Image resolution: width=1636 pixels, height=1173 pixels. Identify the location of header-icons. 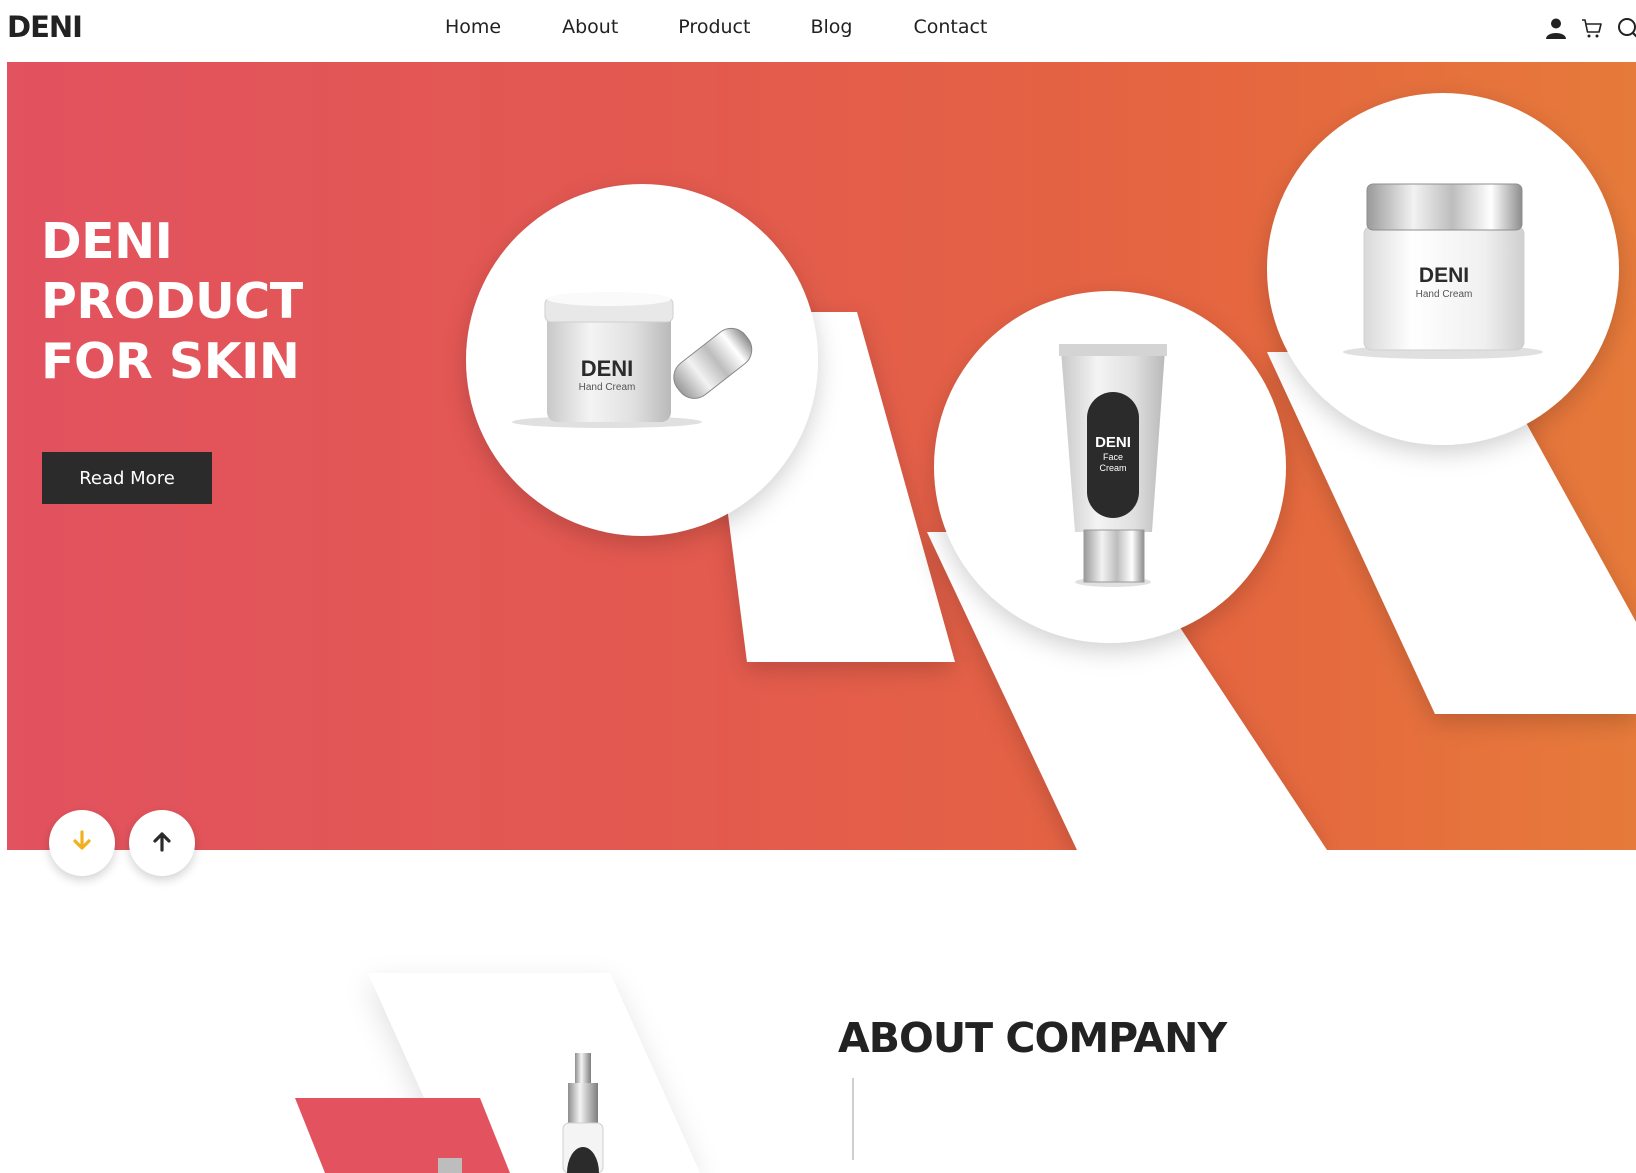
(1590, 28).